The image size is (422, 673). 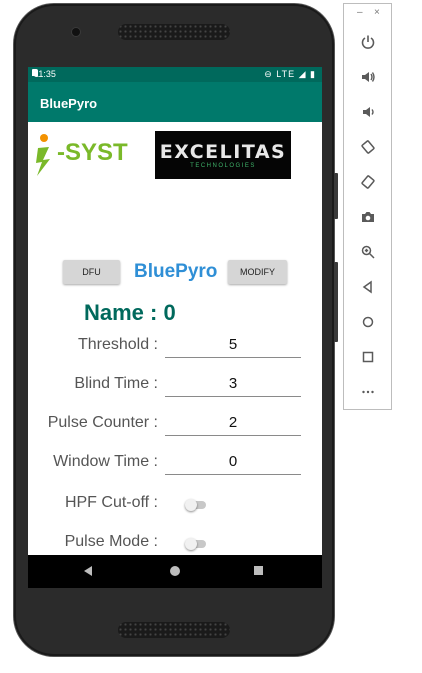 What do you see at coordinates (116, 383) in the screenshot?
I see `blind-time-label: Blind Time :` at bounding box center [116, 383].